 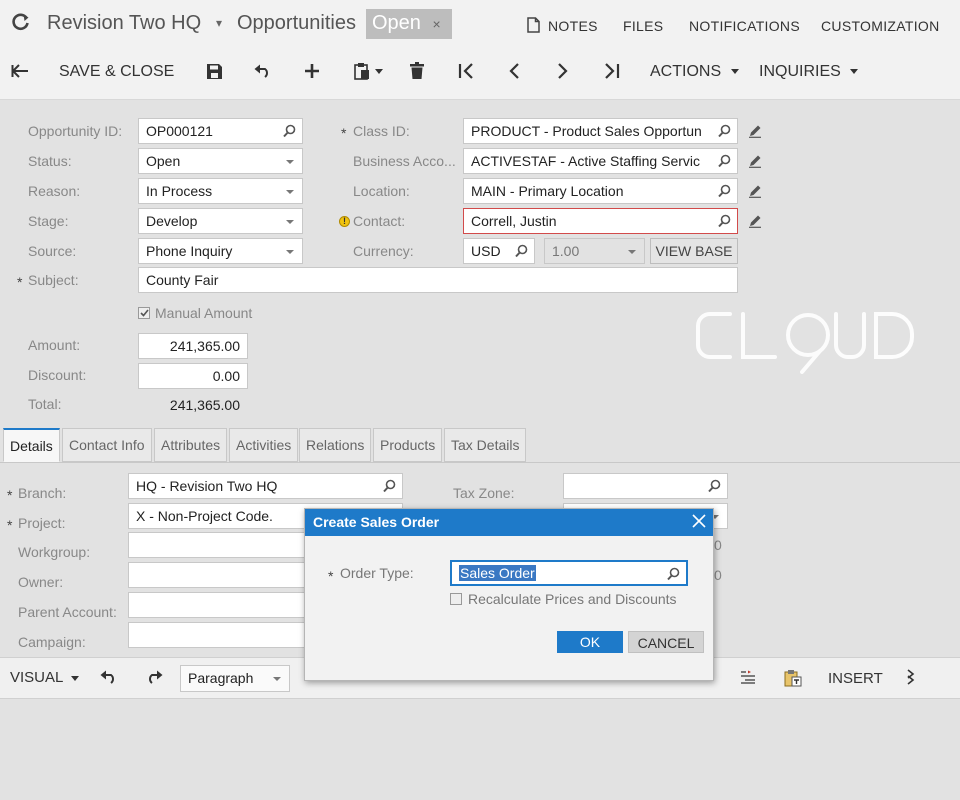 What do you see at coordinates (379, 221) in the screenshot?
I see `contact-label: Contact:` at bounding box center [379, 221].